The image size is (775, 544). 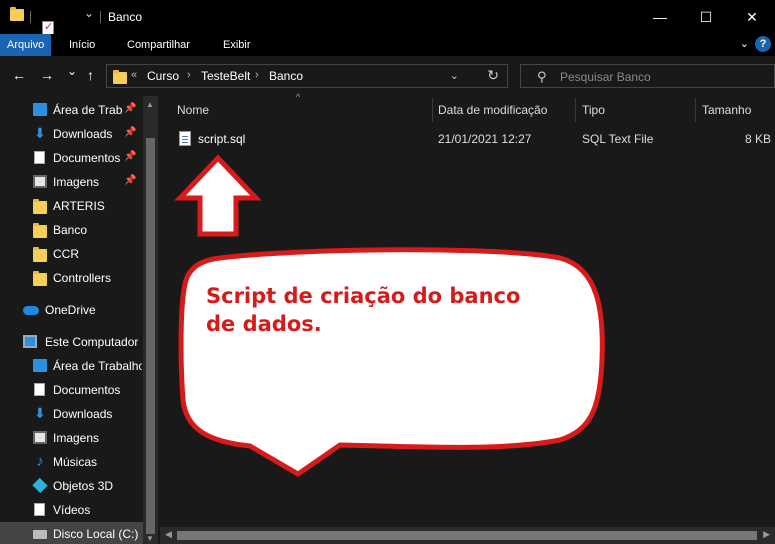 What do you see at coordinates (82, 45) in the screenshot?
I see `tab-inicio: Início` at bounding box center [82, 45].